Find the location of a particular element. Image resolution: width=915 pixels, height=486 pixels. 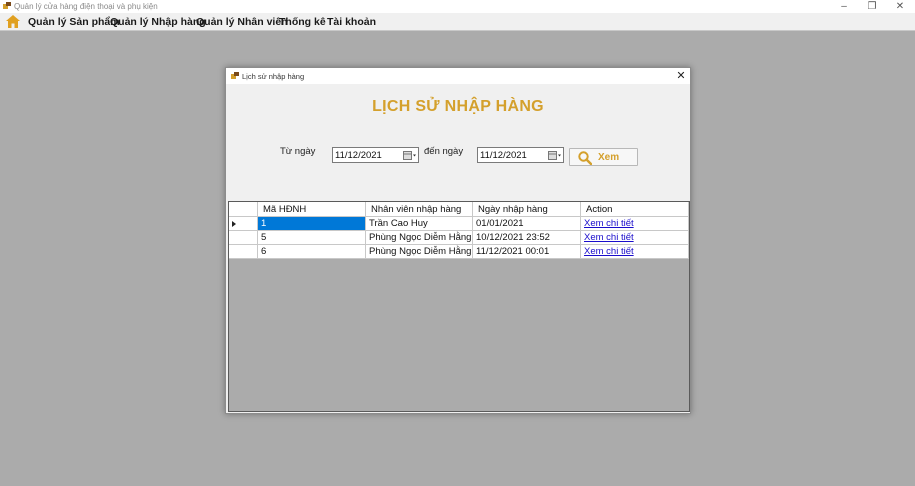

menu-item-products: Quản lý Sản phẩm is located at coordinates (74, 22).